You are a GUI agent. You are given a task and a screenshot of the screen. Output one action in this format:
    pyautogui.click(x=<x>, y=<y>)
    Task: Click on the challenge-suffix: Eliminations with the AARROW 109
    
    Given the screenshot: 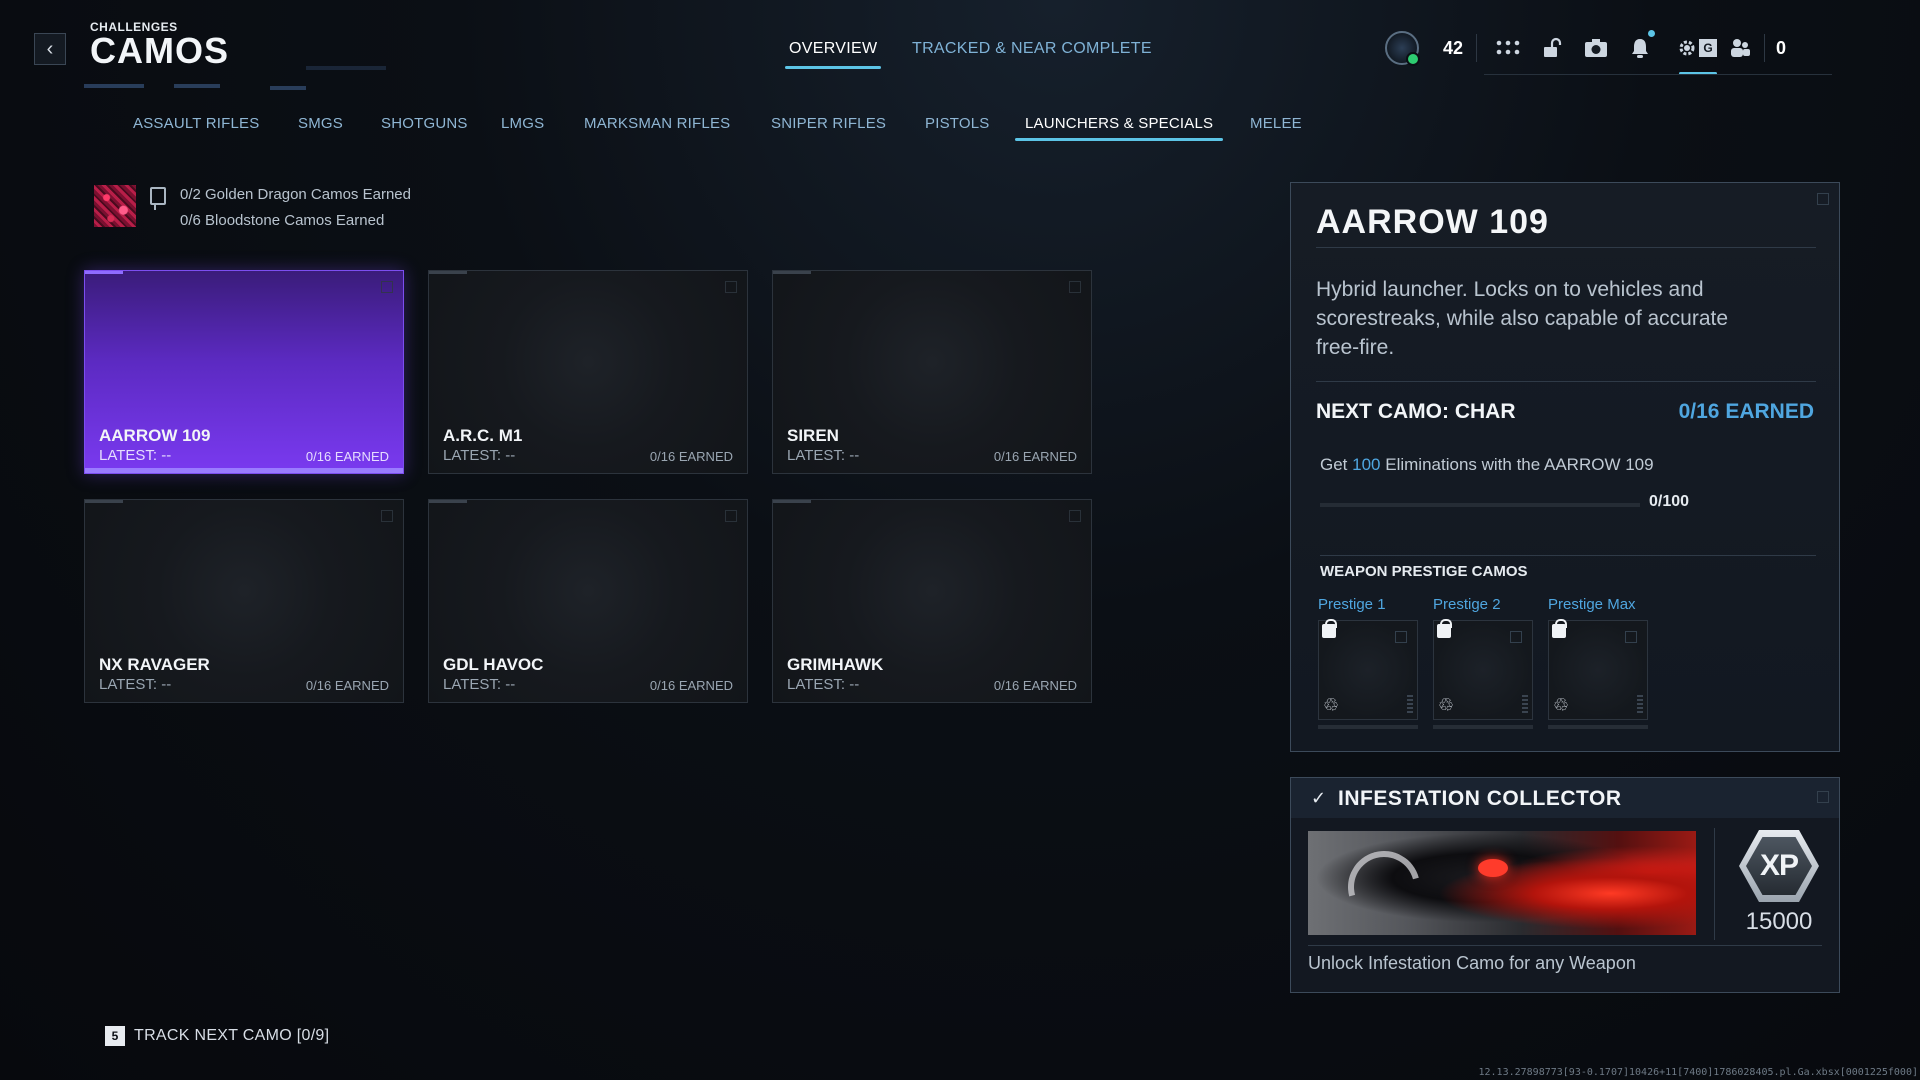 What is the action you would take?
    pyautogui.click(x=1519, y=464)
    